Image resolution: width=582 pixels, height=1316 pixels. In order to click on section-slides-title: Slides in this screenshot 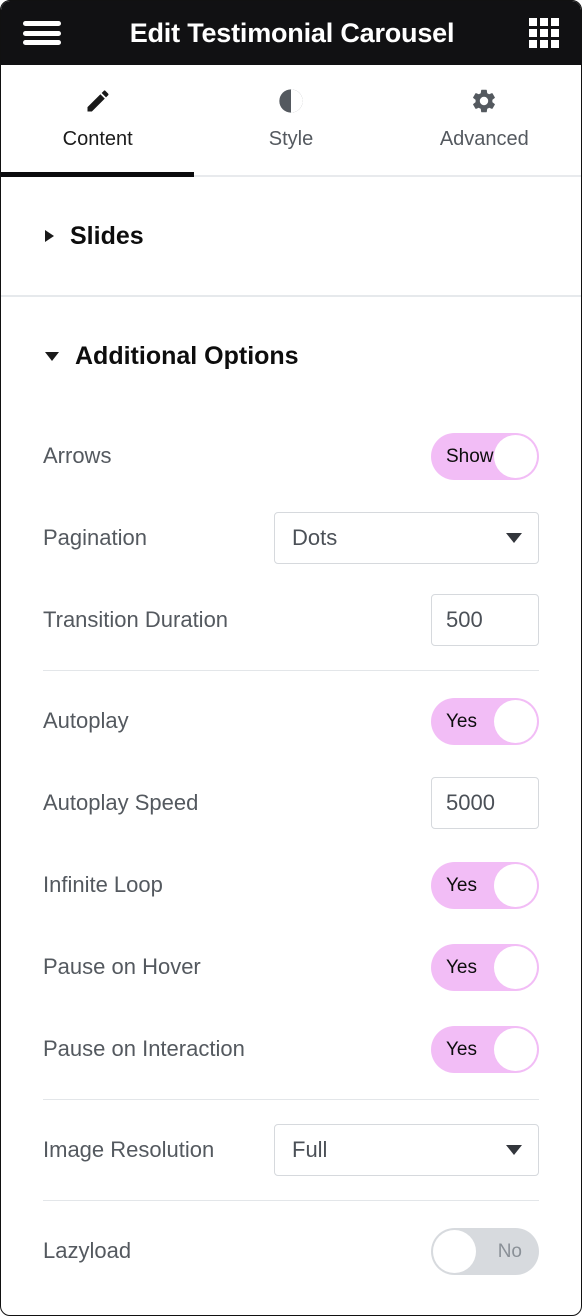, I will do `click(107, 235)`.